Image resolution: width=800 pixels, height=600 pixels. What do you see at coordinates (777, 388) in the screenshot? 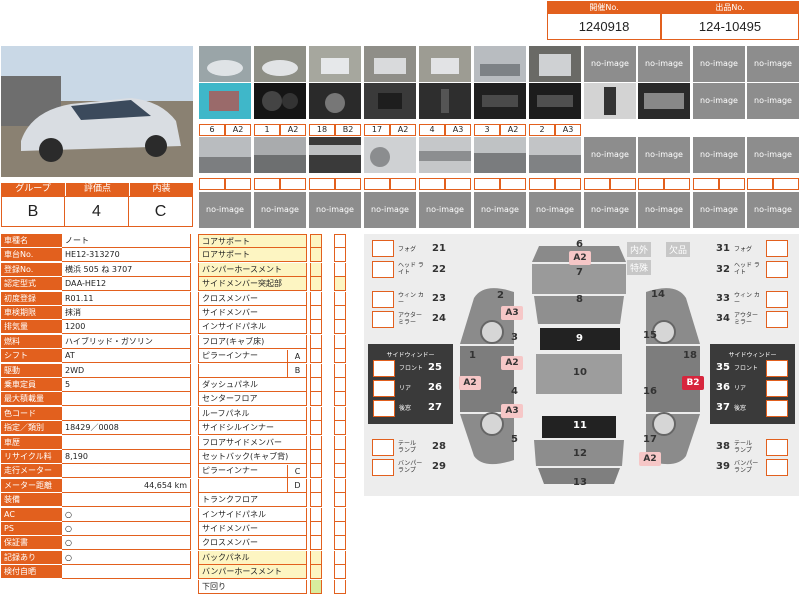
I see `window-rear-right-check` at bounding box center [777, 388].